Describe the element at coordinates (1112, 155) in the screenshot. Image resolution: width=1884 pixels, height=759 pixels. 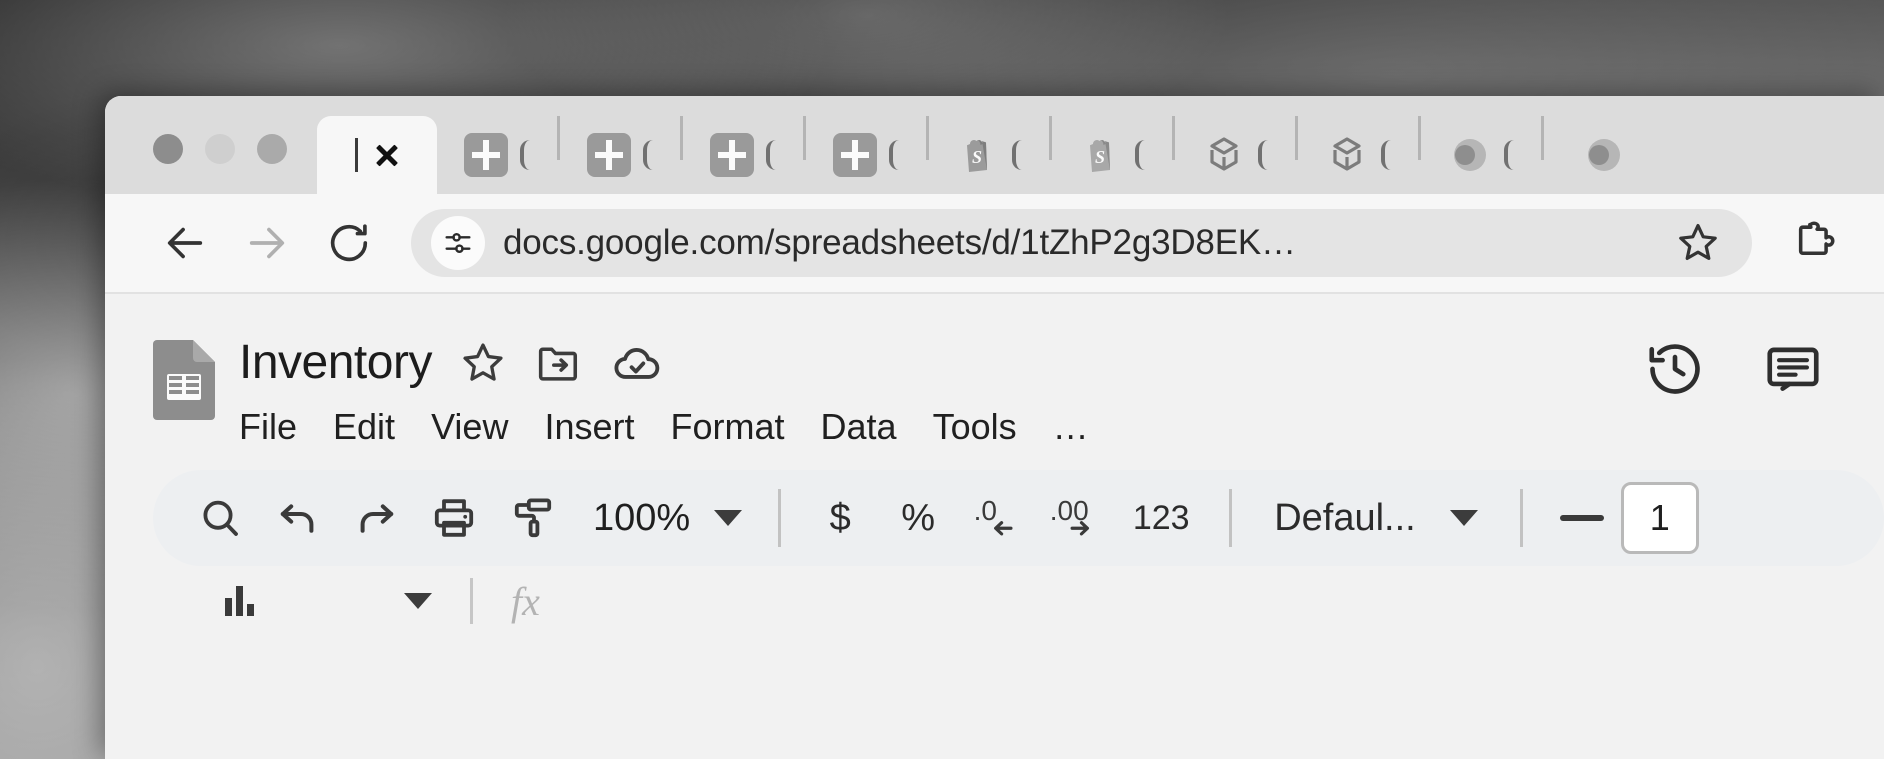
I see `tab-shopify-2: S` at that location.